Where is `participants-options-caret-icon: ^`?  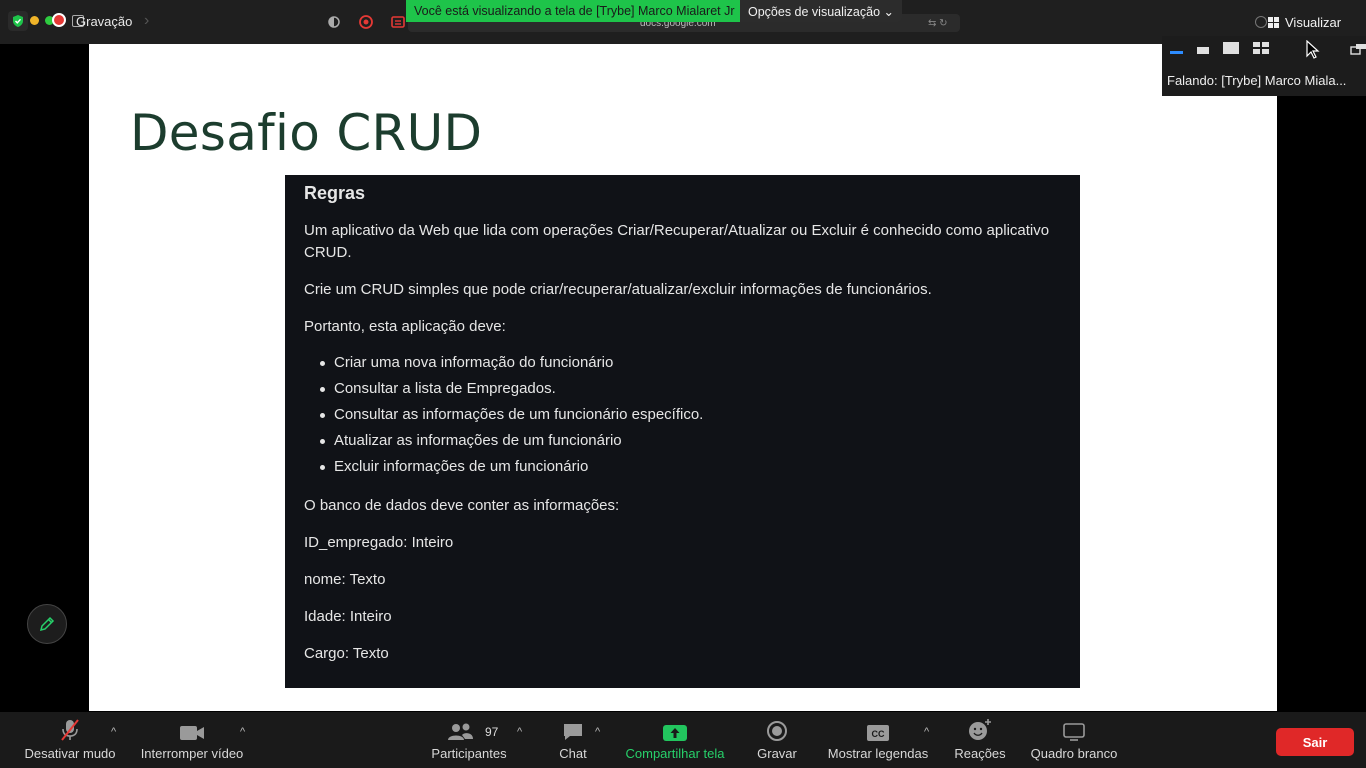 participants-options-caret-icon: ^ is located at coordinates (519, 732).